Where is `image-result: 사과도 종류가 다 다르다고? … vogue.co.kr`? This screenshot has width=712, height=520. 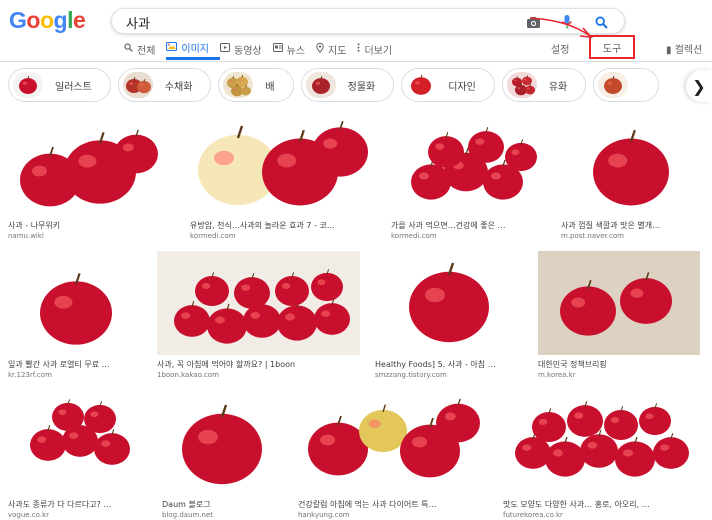 image-result: 사과도 종류가 다 다르다고? … vogue.co.kr is located at coordinates (77, 455).